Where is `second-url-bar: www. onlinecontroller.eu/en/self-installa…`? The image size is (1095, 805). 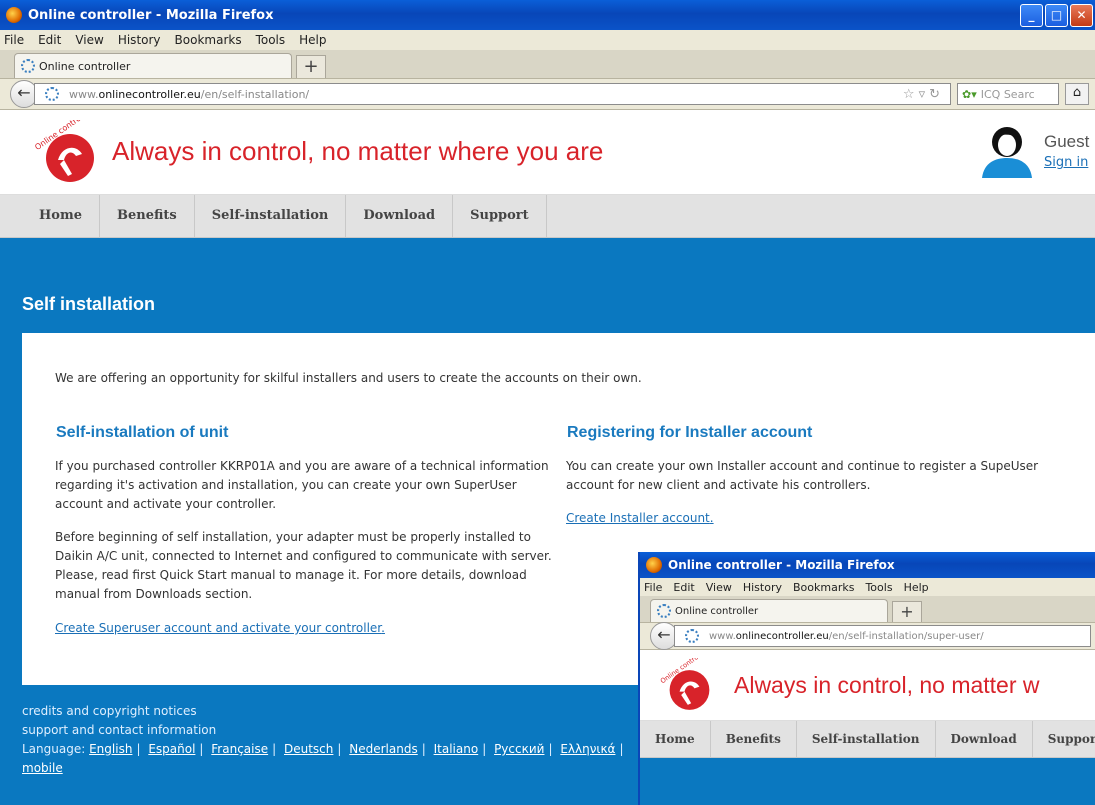
second-url-bar: www. onlinecontroller.eu/en/self-installa… is located at coordinates (882, 636).